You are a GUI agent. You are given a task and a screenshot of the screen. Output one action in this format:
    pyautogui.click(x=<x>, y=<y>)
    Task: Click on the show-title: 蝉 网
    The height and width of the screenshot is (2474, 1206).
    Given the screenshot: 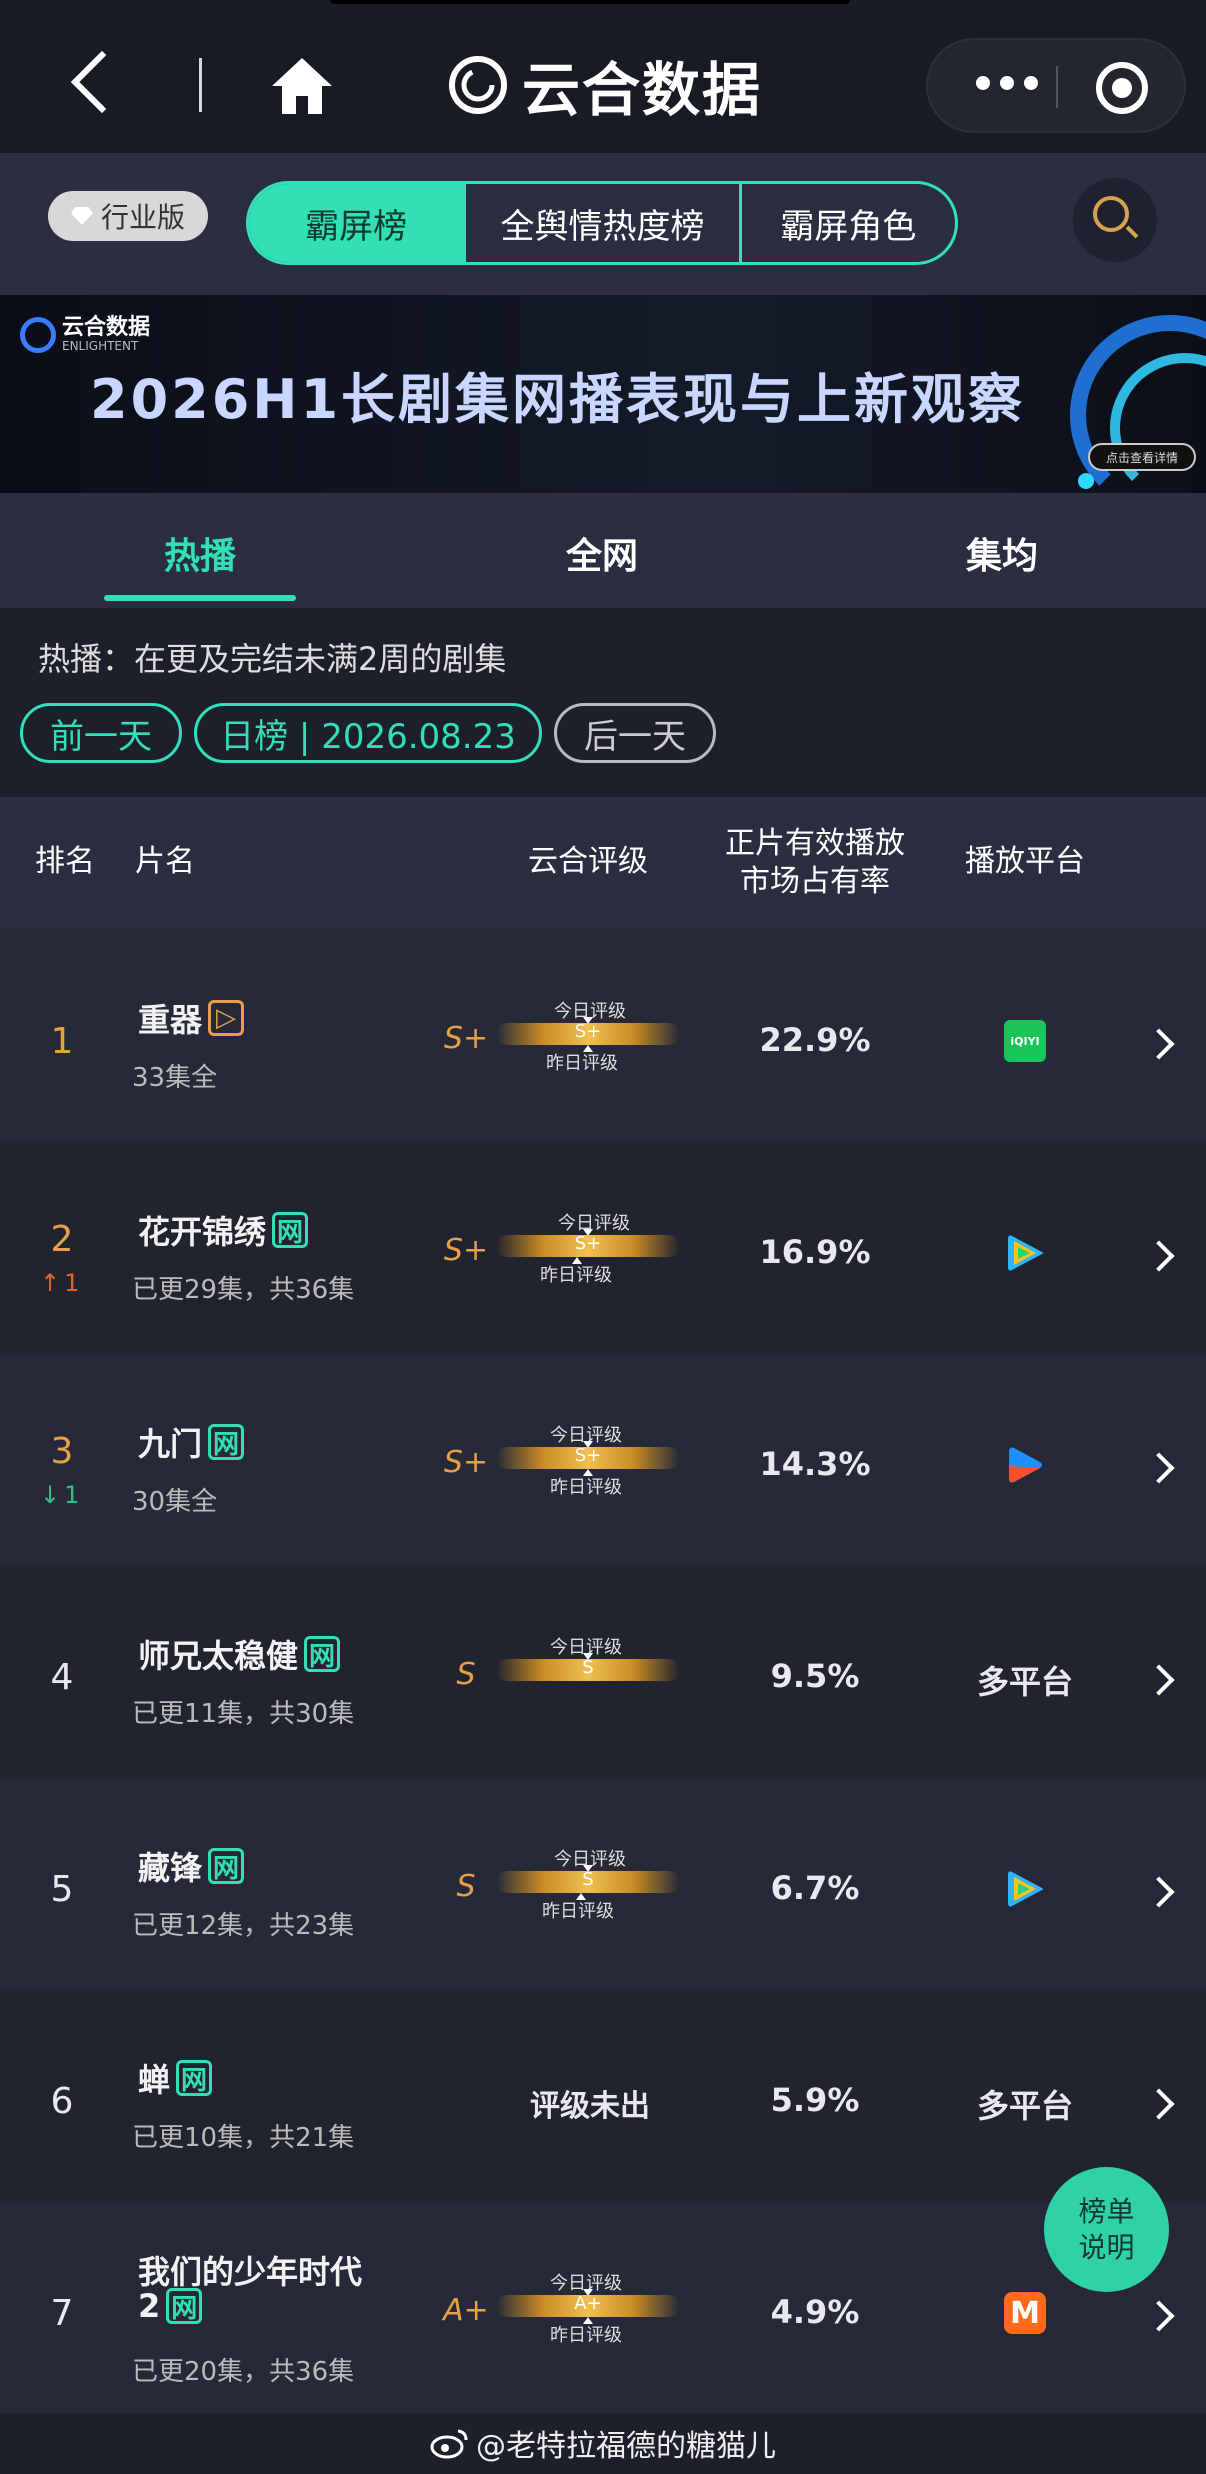 What is the action you would take?
    pyautogui.click(x=175, y=2078)
    